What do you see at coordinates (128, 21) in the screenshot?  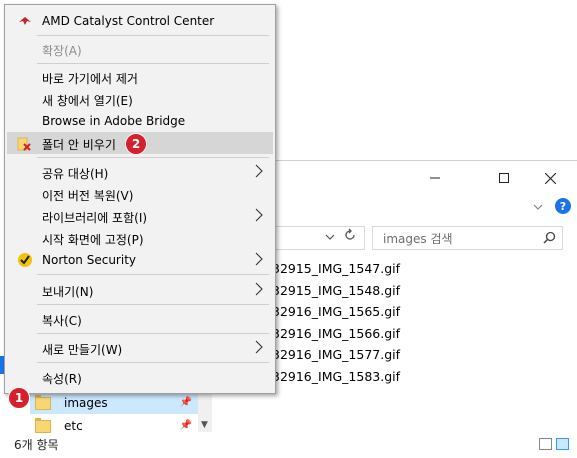 I see `menu-item-label: AMD Catalyst Control Center` at bounding box center [128, 21].